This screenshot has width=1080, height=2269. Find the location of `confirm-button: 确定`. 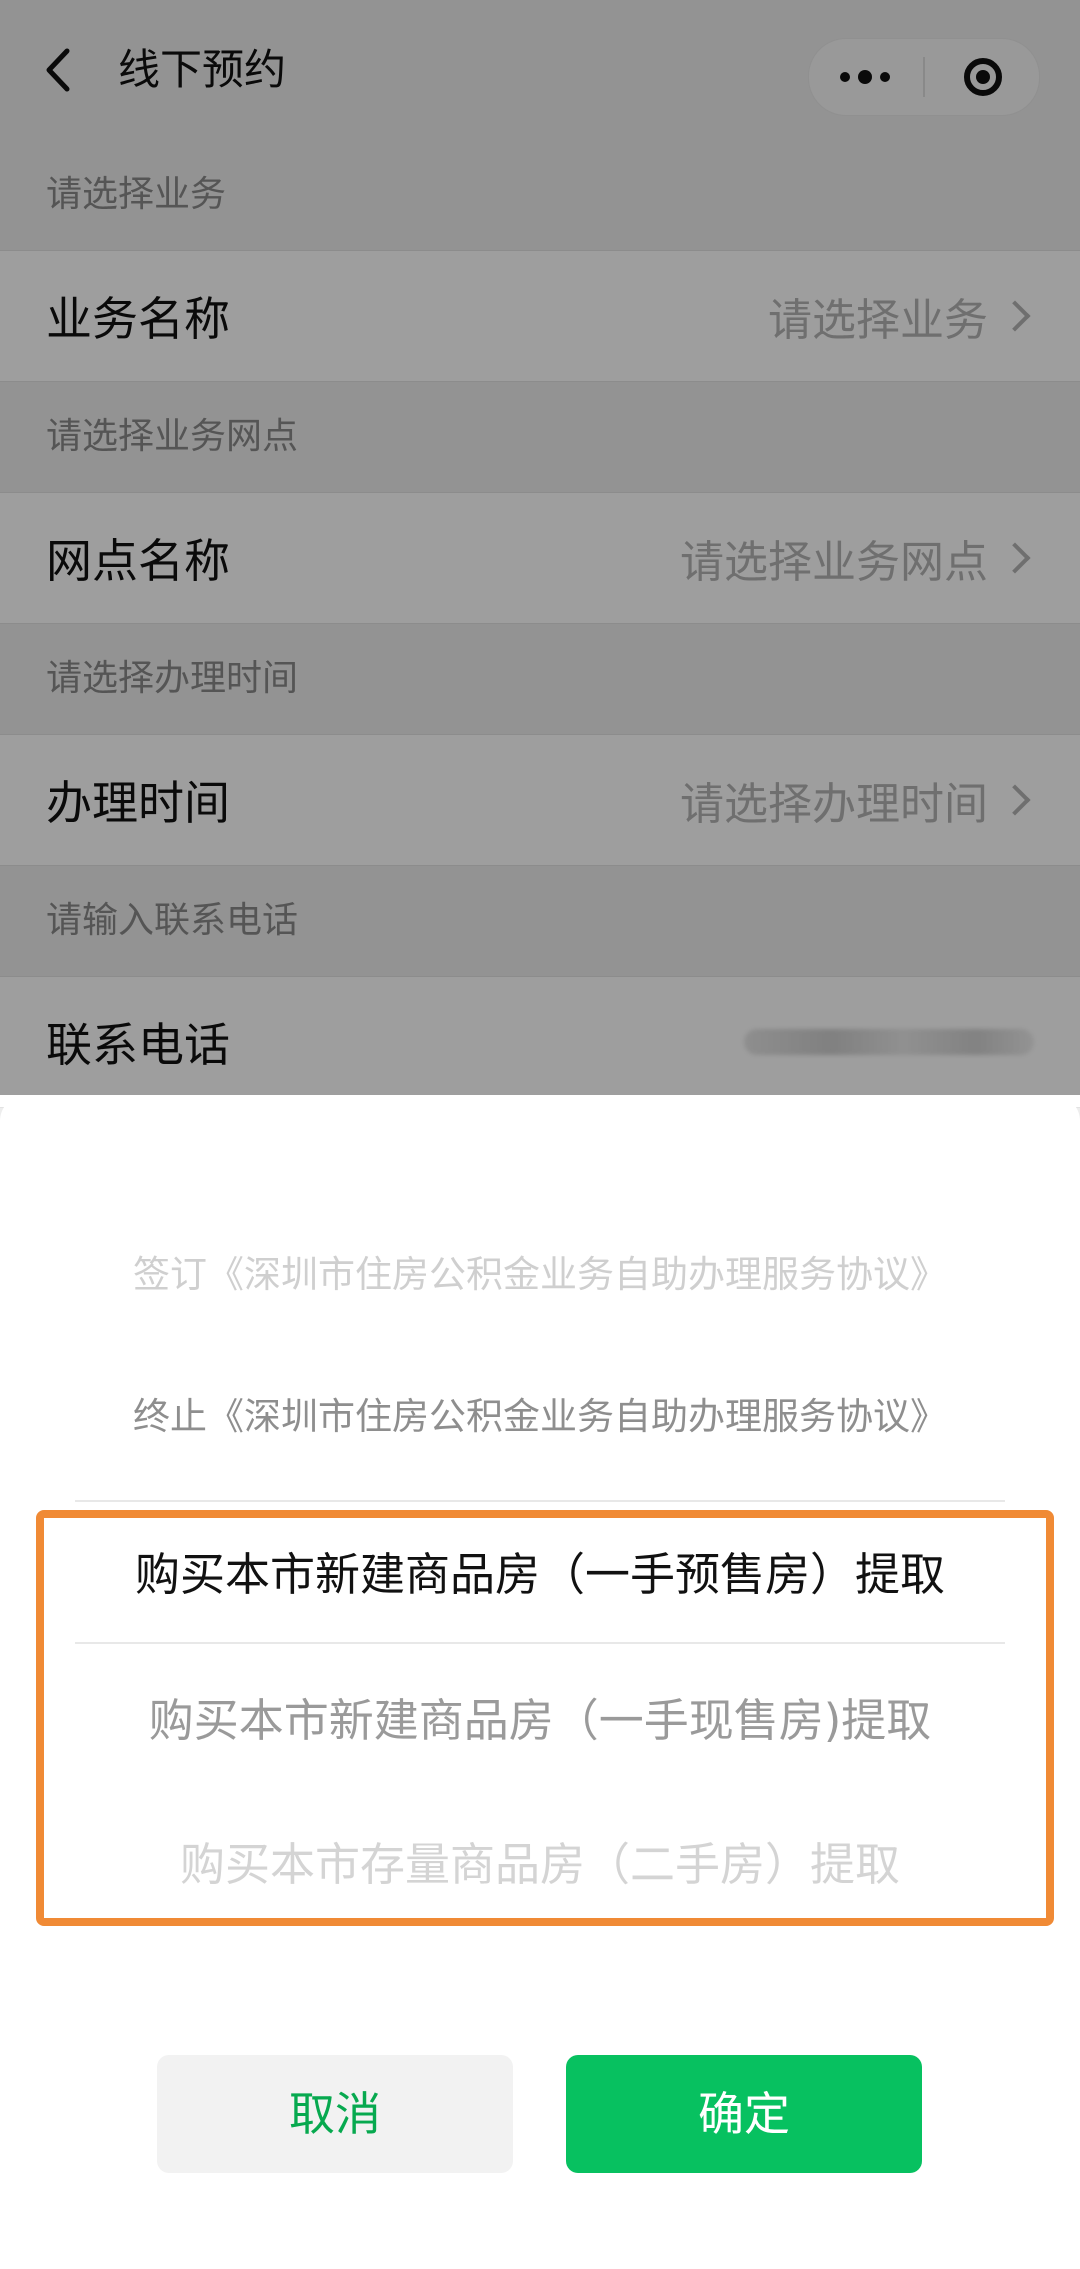

confirm-button: 确定 is located at coordinates (744, 2114).